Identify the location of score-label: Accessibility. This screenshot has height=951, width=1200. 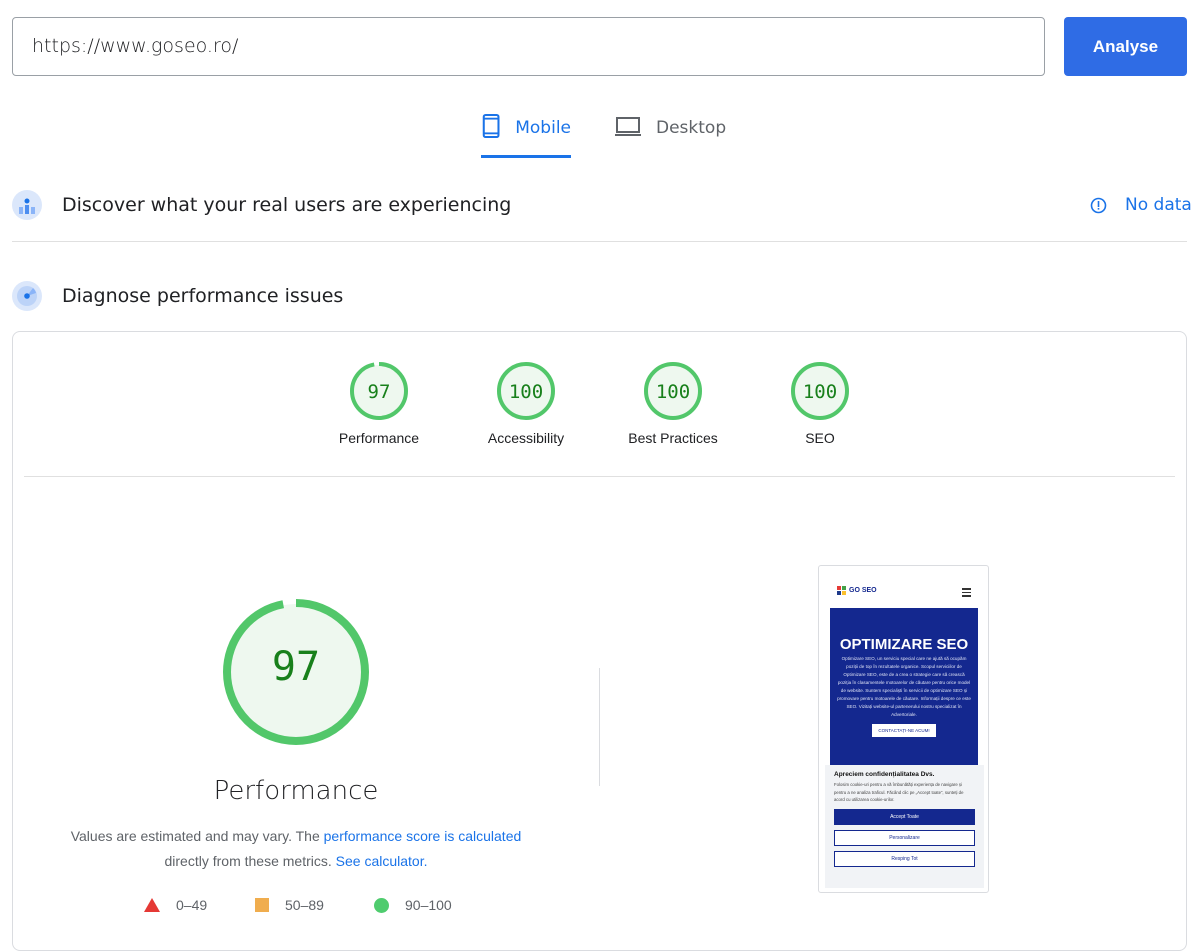
(526, 438).